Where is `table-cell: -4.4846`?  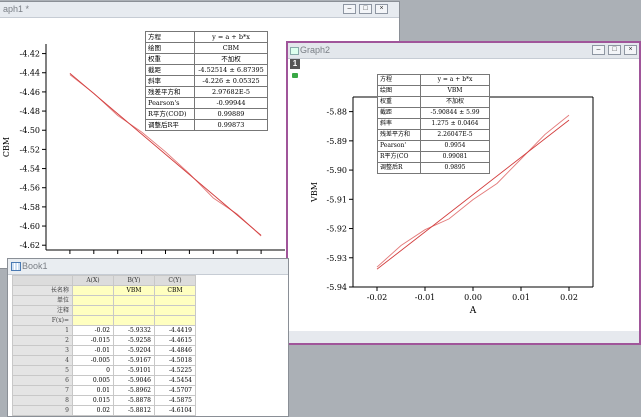
table-cell: -4.4846 is located at coordinates (175, 350).